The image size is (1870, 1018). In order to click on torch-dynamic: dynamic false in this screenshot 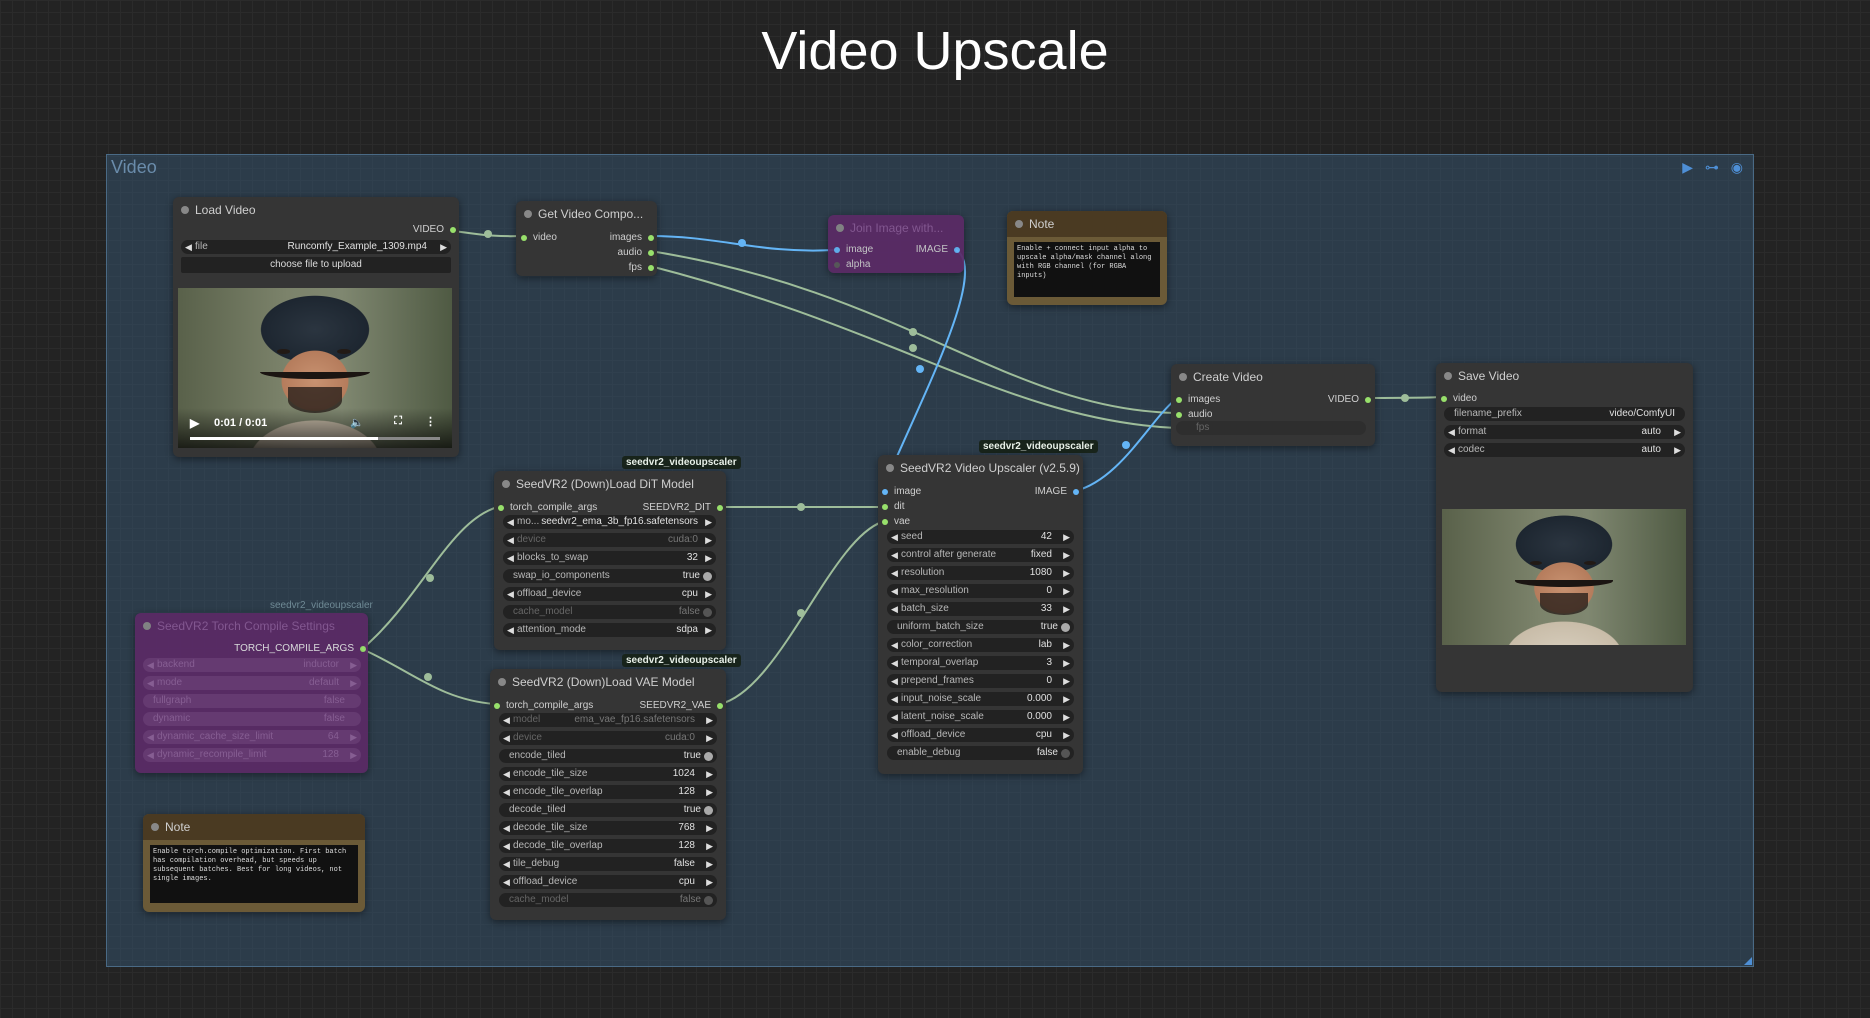, I will do `click(252, 719)`.